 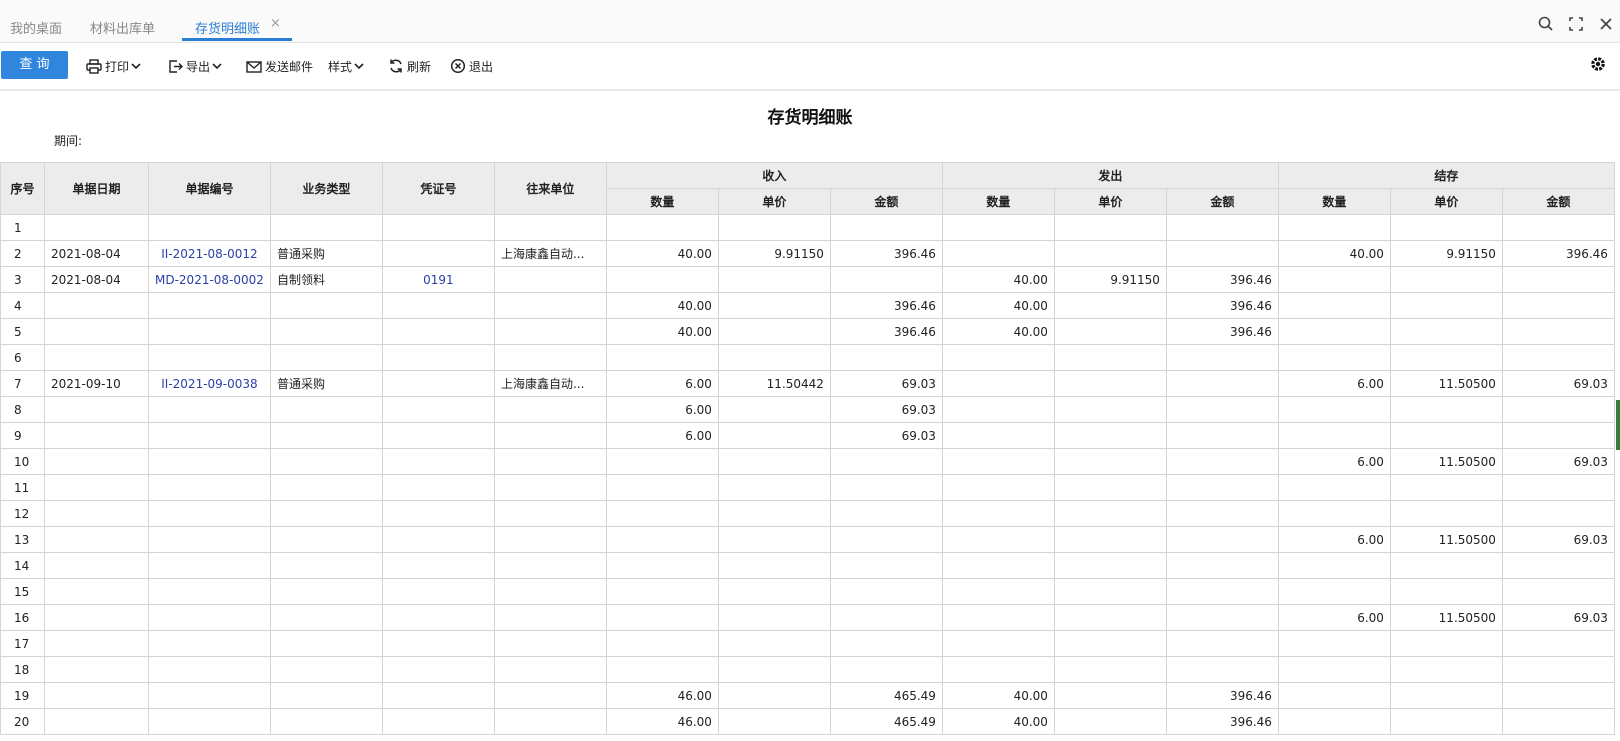 I want to click on exit-button: 退出, so click(x=471, y=66).